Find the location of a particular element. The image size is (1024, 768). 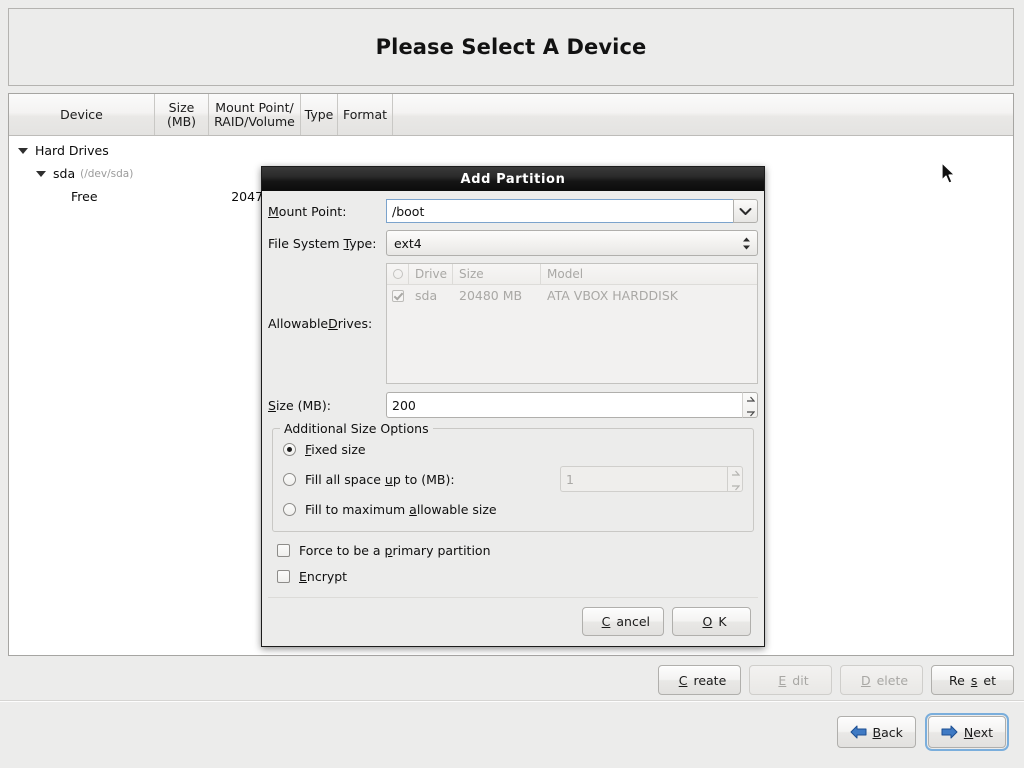

radio-fill-all-space: Fill all space up to (MB): is located at coordinates (513, 479).